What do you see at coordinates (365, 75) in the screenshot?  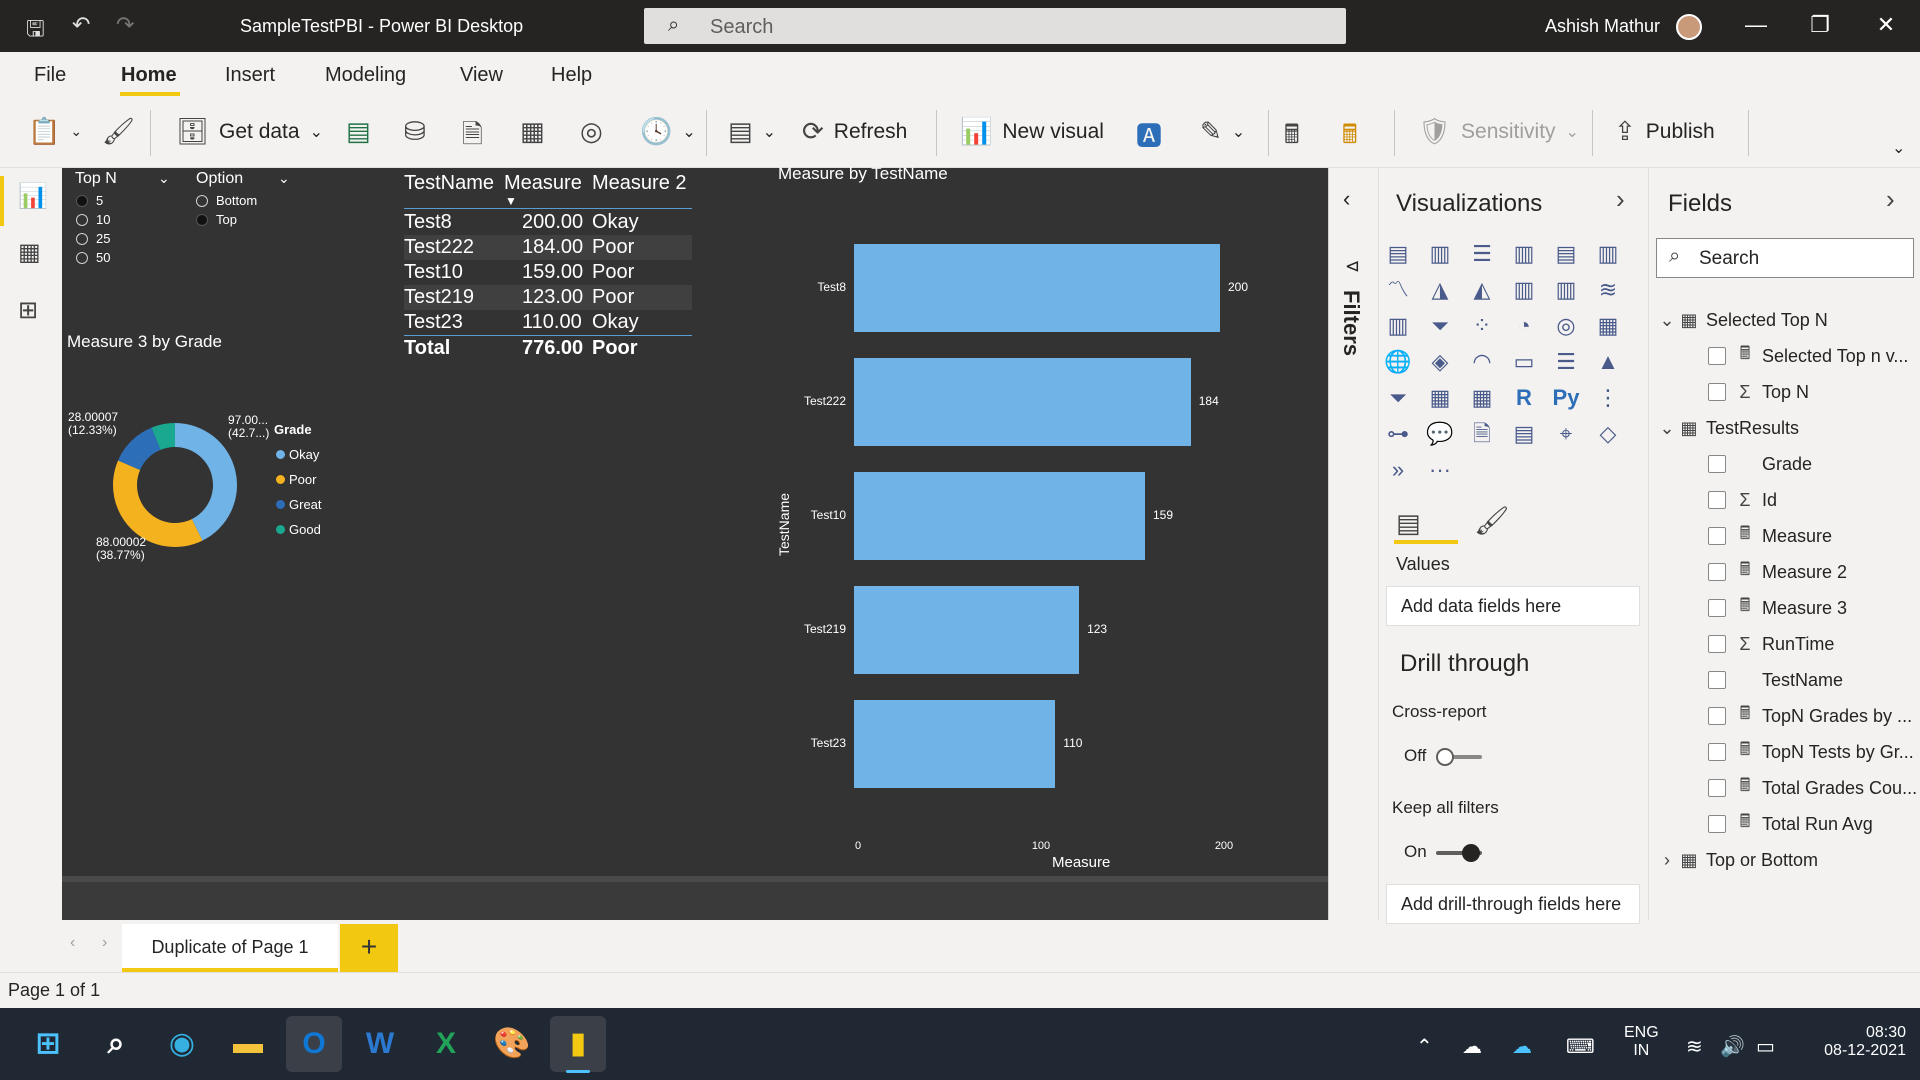 I see `menu-modeling: Modeling` at bounding box center [365, 75].